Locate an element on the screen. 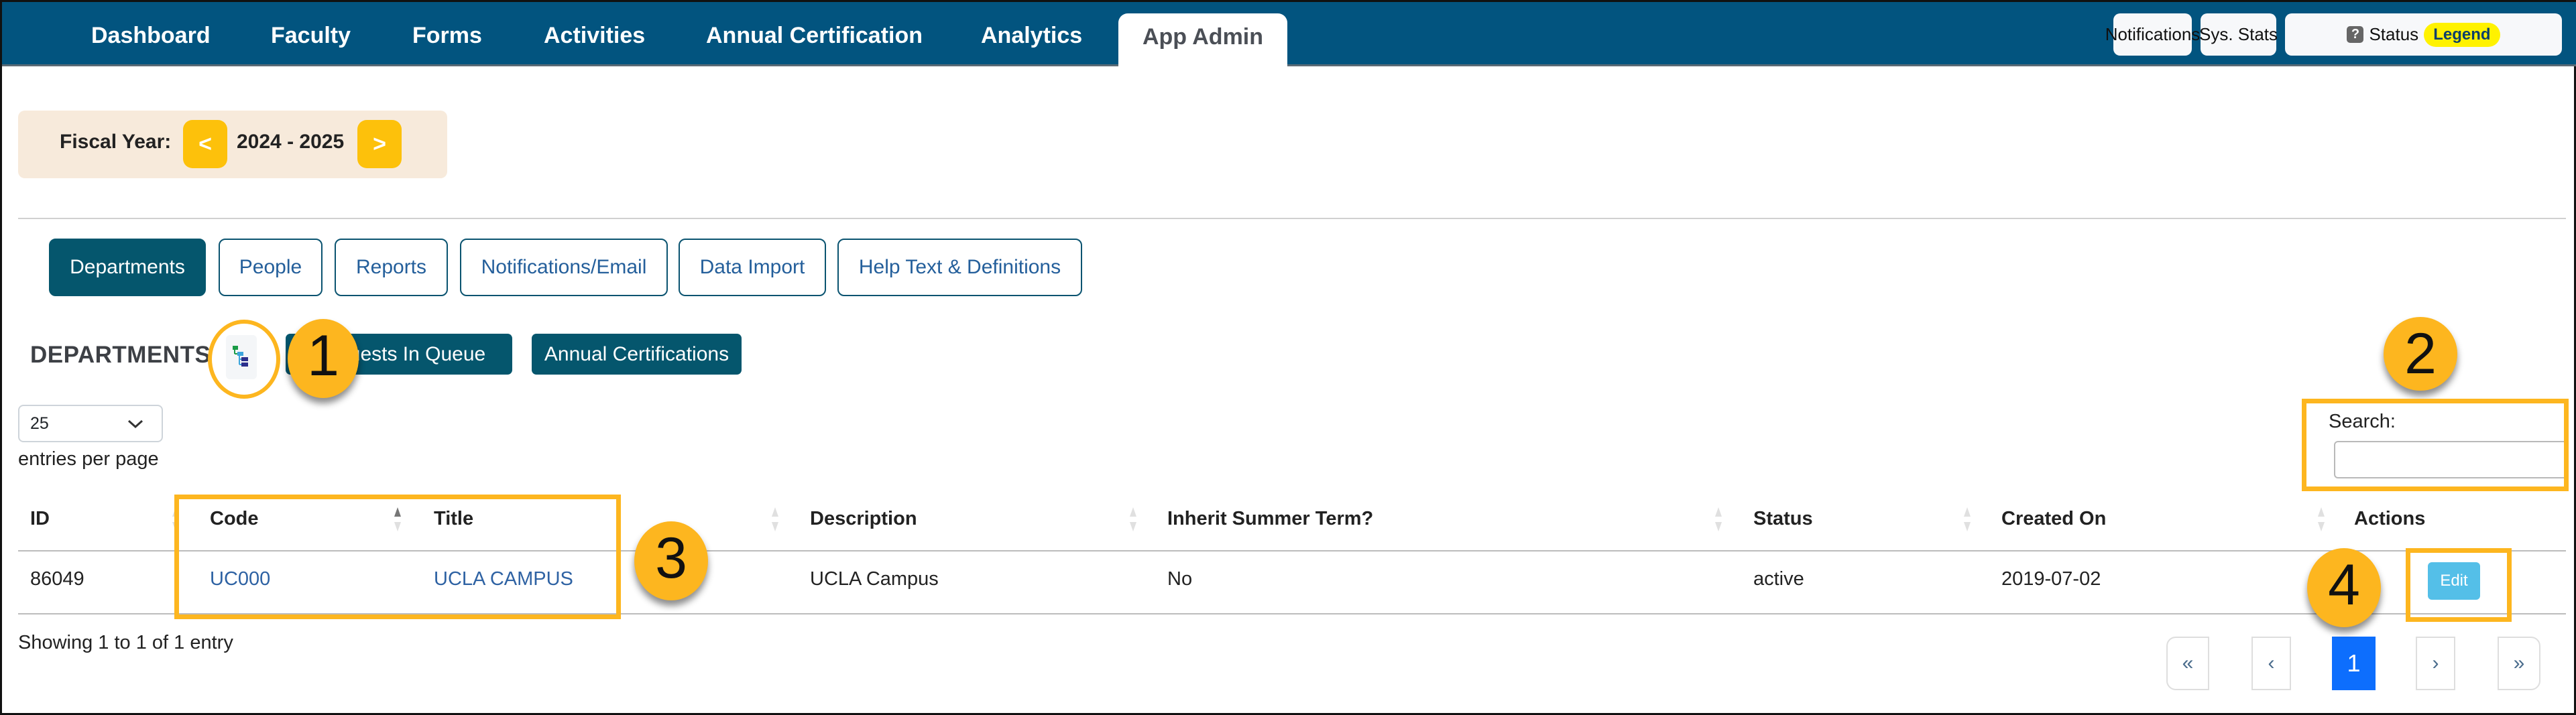  pagination-last-button: » is located at coordinates (2519, 663).